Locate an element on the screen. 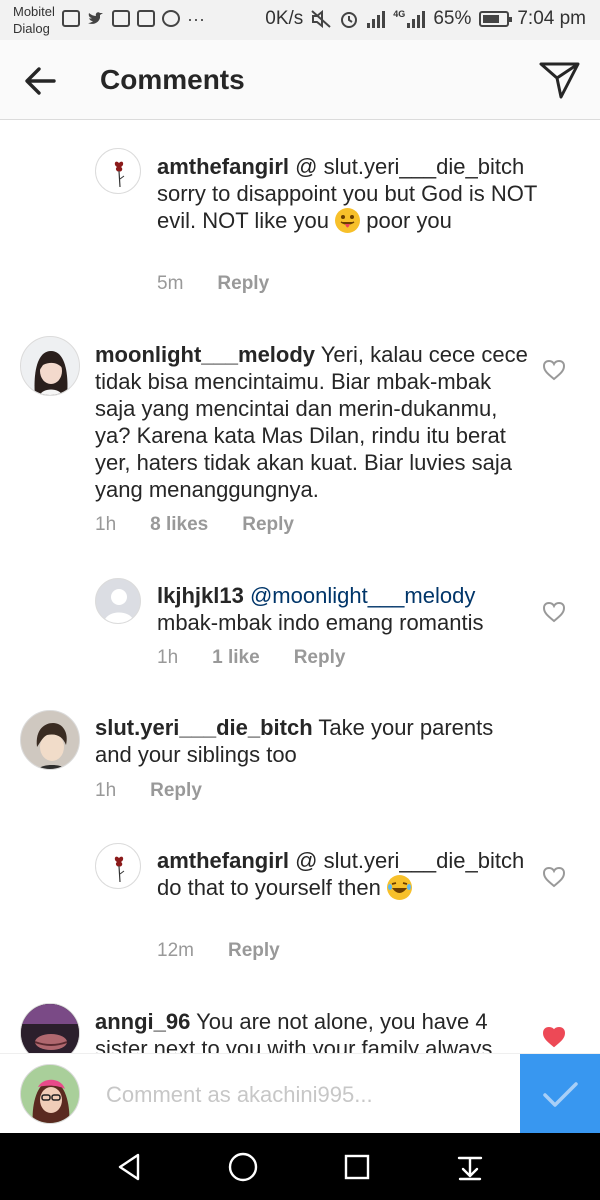 Image resolution: width=600 pixels, height=1200 pixels. more-notifications-icon: ··· is located at coordinates (196, 18).